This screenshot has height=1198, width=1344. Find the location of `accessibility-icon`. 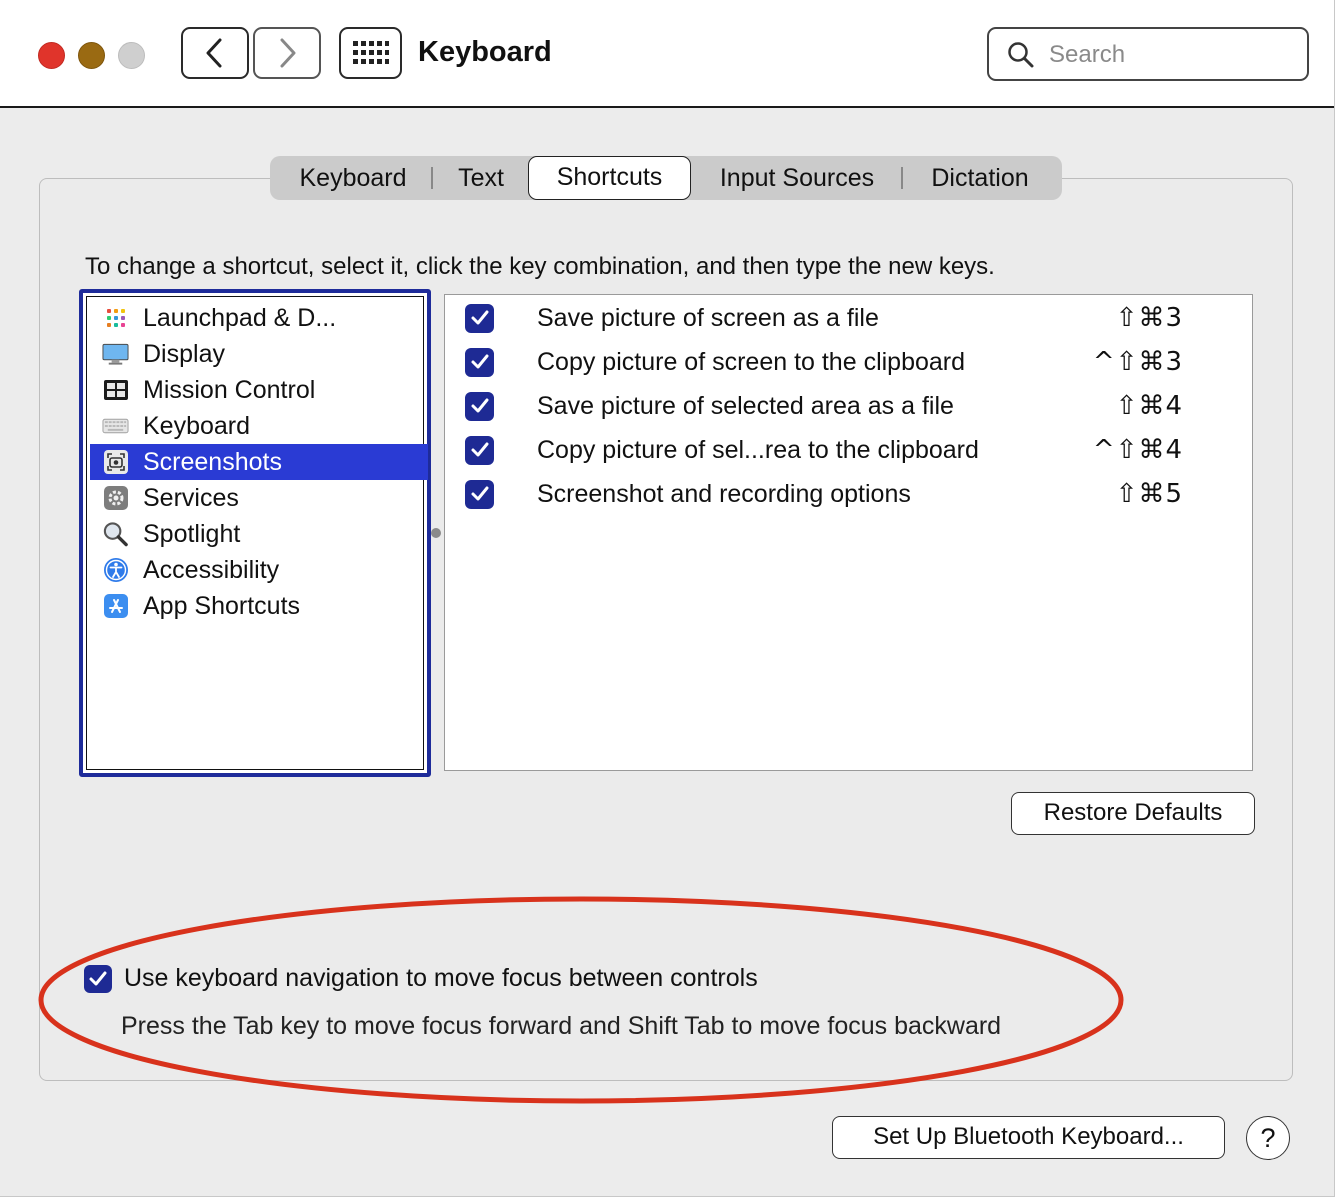

accessibility-icon is located at coordinates (115, 570).